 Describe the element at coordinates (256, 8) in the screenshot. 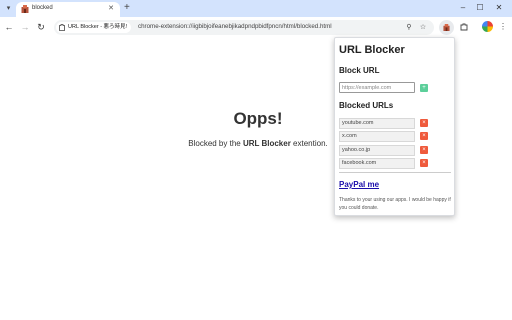

I see `tab-strip: ▾ blocked ✕ + – ☐ ✕` at that location.